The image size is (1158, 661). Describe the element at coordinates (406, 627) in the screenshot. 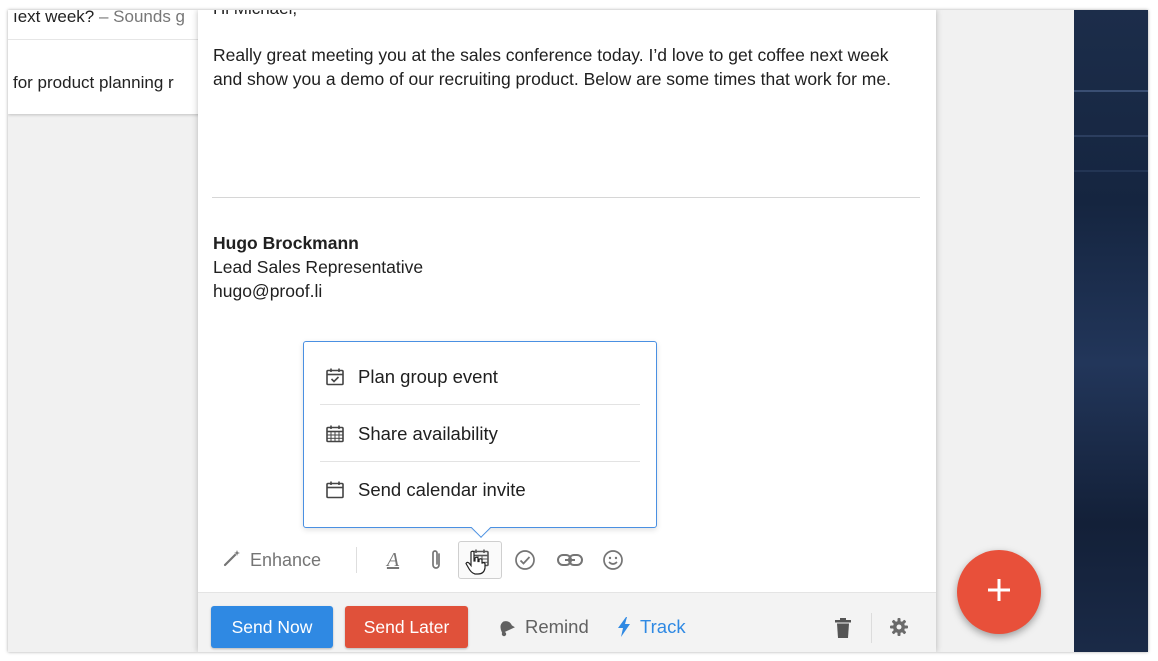

I see `send-later-button: Send Later` at that location.